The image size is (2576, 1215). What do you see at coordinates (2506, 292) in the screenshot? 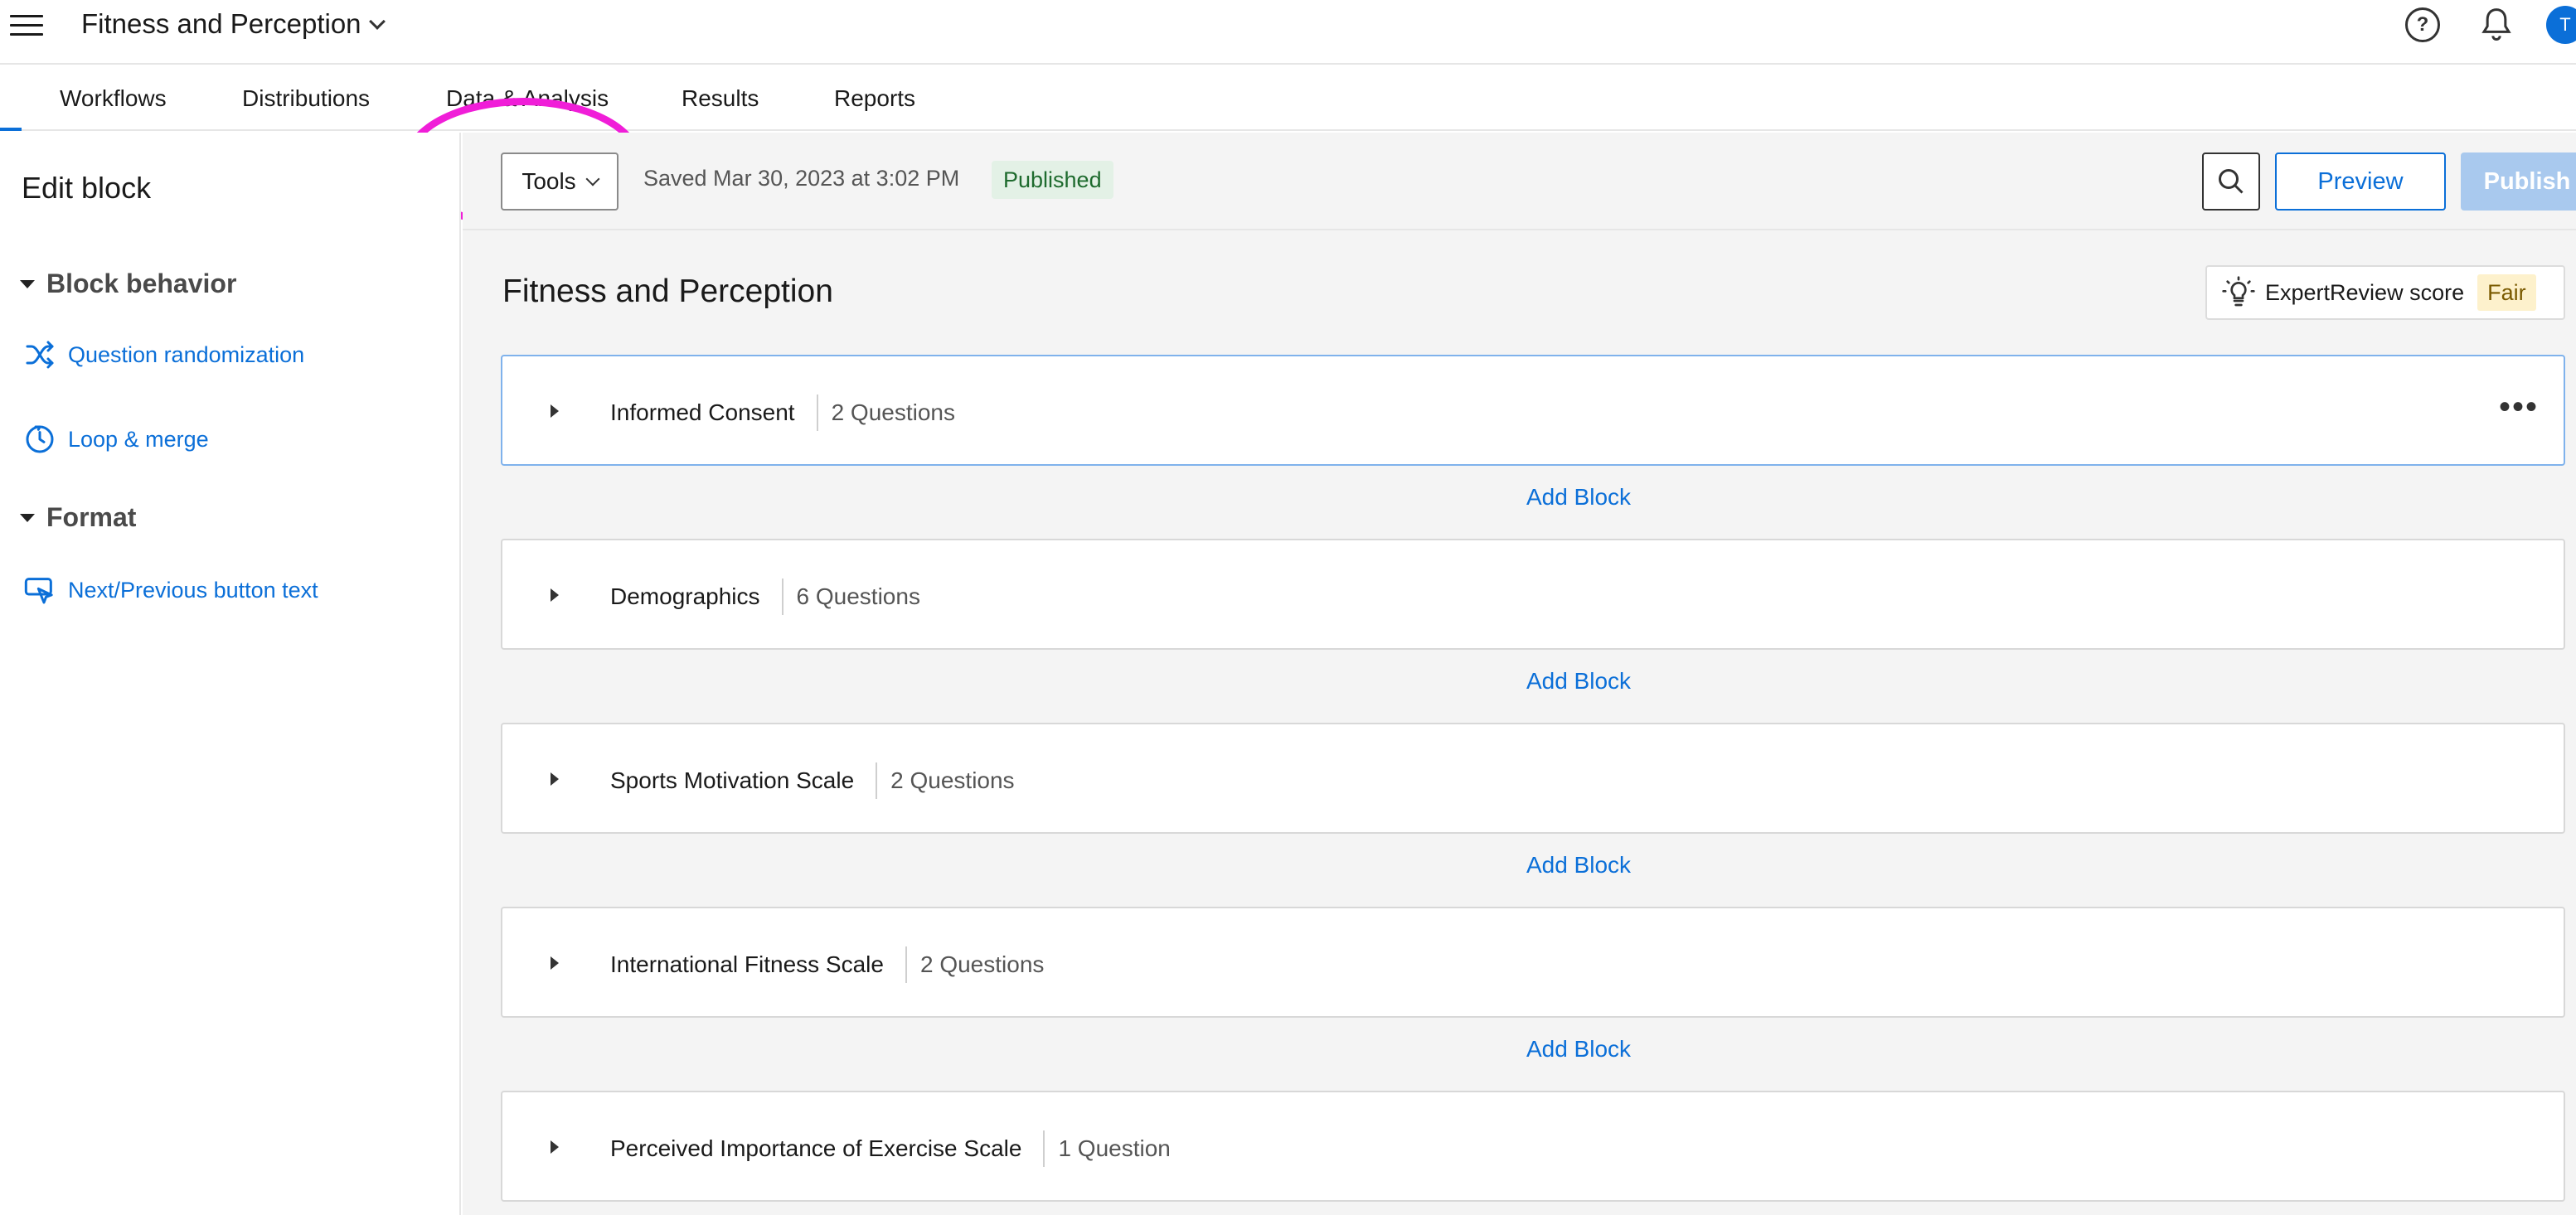
I see `expert-review-score-badge: Fair` at bounding box center [2506, 292].